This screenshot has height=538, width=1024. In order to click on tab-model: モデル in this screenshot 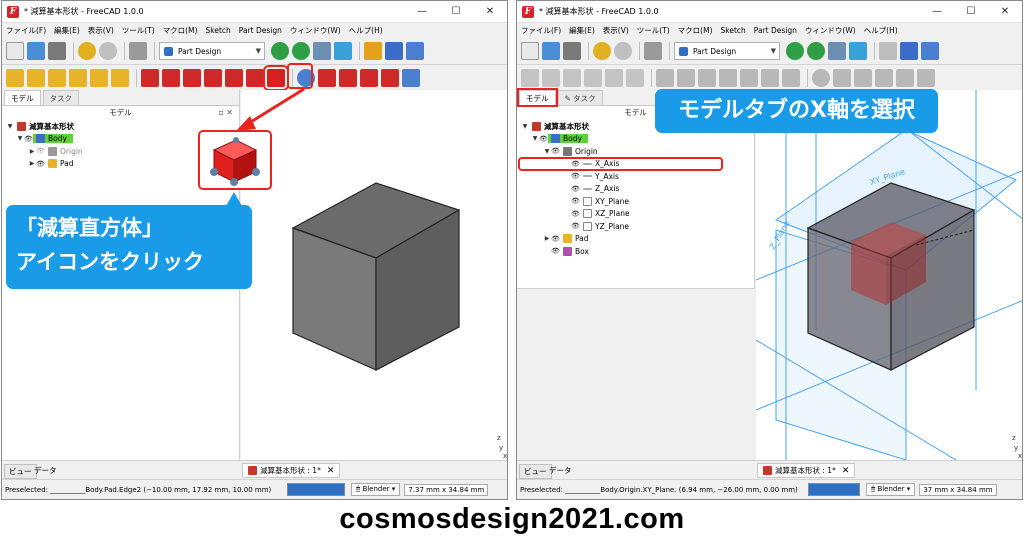, I will do `click(22, 97)`.